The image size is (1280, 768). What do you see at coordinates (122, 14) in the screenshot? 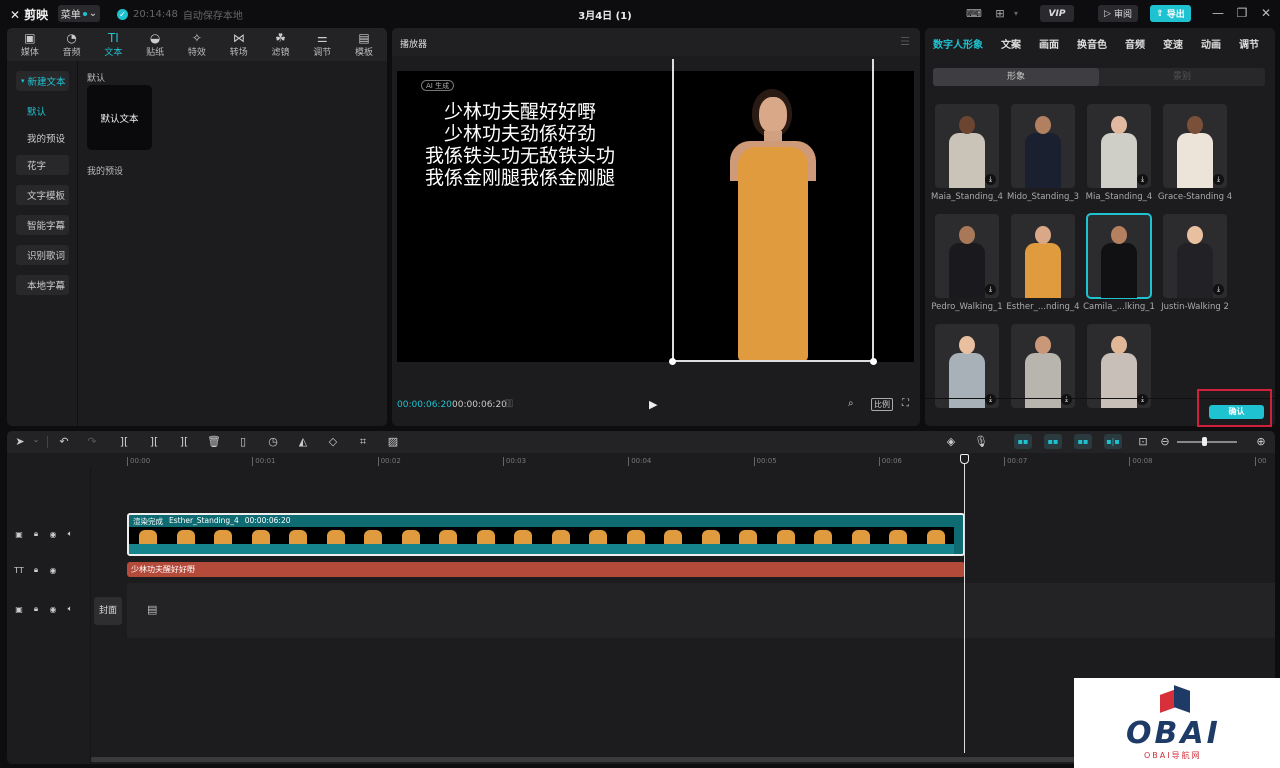
I see `check-icon: ✓` at bounding box center [122, 14].